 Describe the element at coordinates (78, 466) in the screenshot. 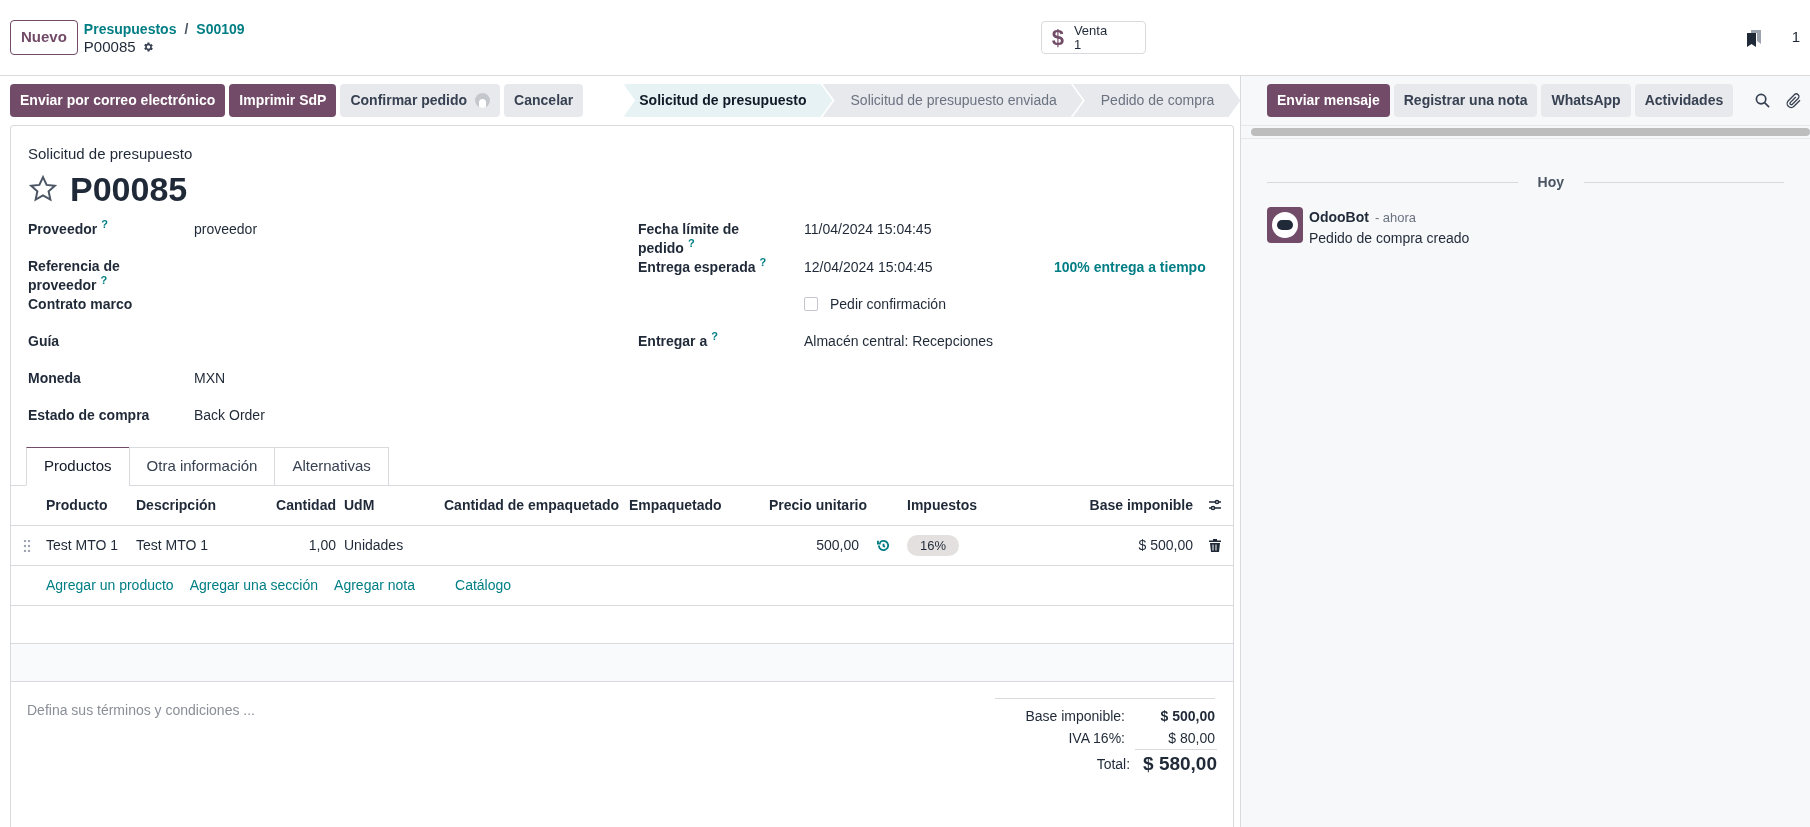

I see `tab: Productos` at that location.